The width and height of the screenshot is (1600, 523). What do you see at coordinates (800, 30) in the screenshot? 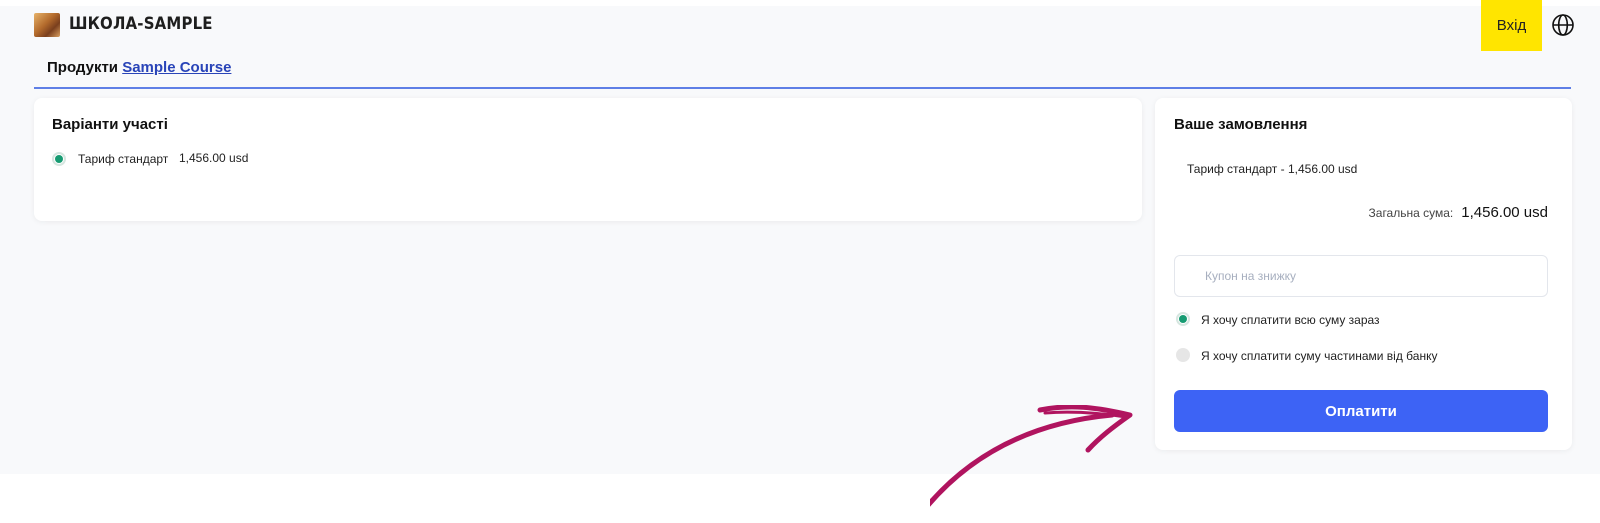
I see `header: ШКОЛА-SAMPLE Вхід` at bounding box center [800, 30].